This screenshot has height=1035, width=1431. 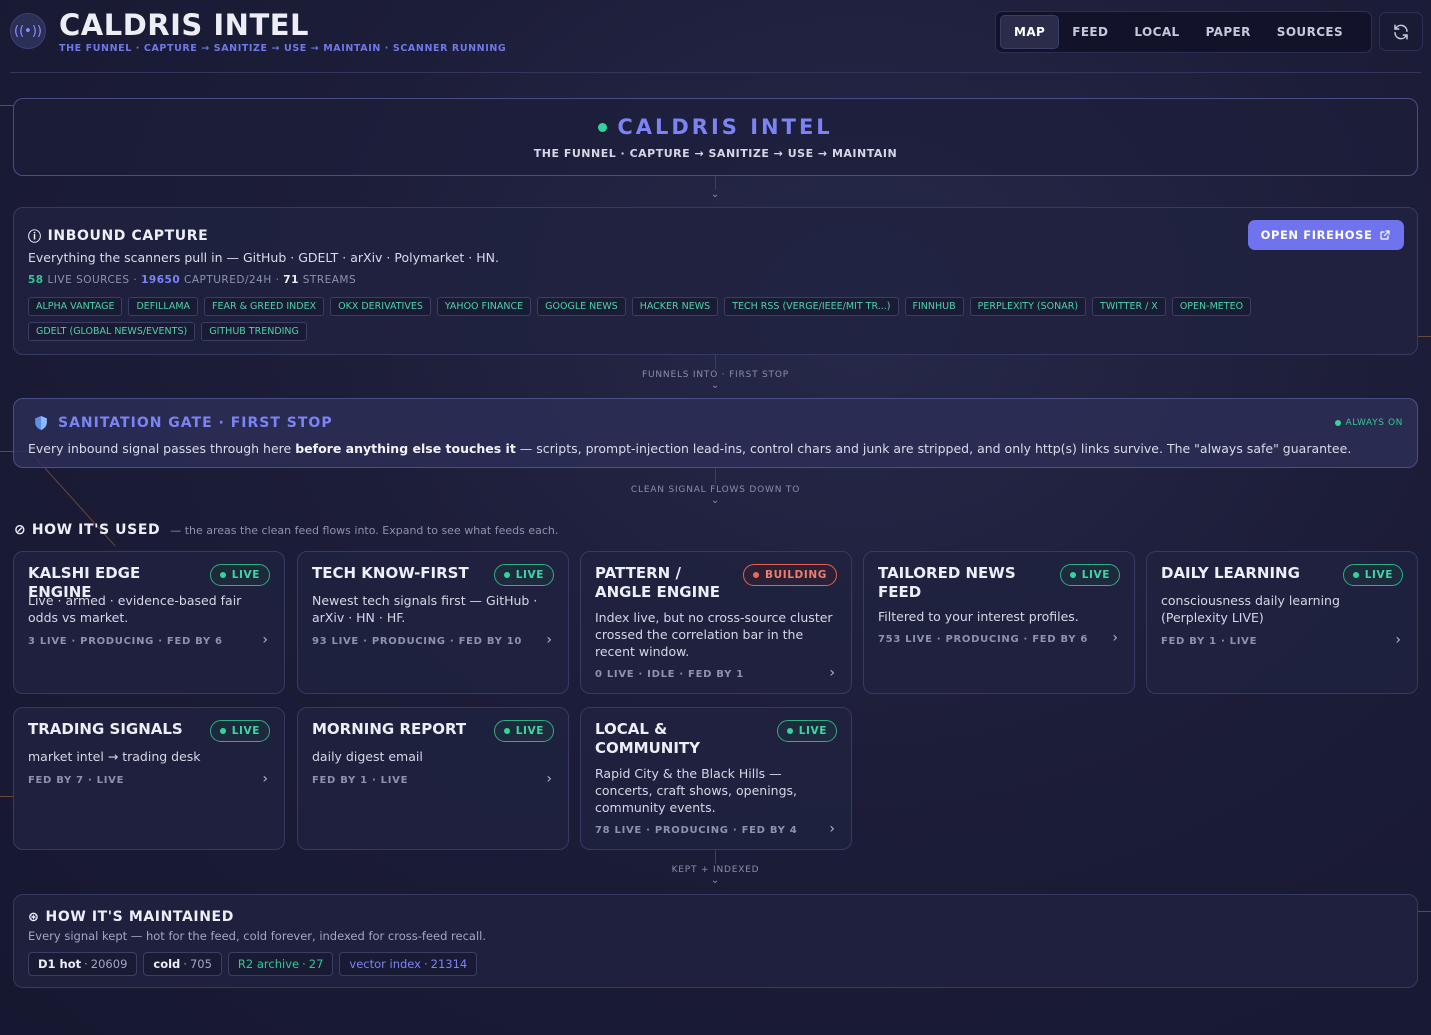 What do you see at coordinates (83, 964) in the screenshot?
I see `storage-chip-d1-hot: D1 hot · 20609` at bounding box center [83, 964].